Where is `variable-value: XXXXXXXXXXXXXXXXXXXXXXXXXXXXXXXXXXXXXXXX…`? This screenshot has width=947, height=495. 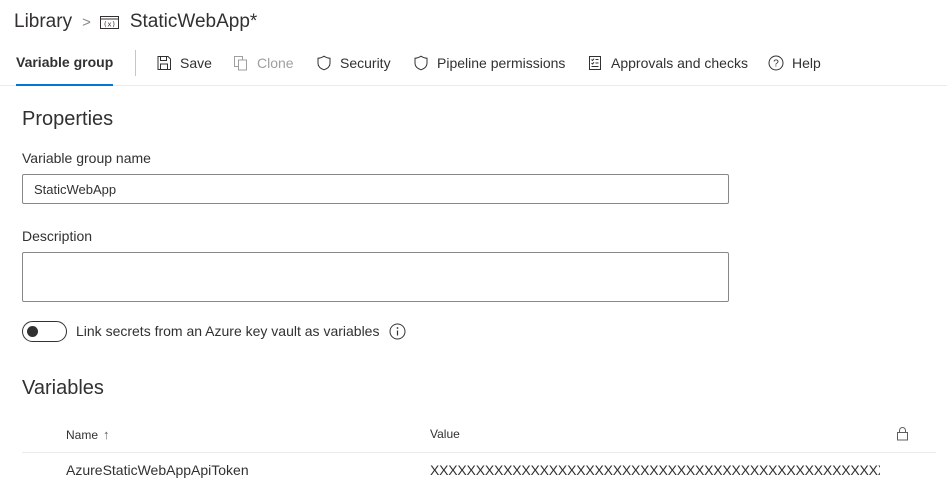 variable-value: XXXXXXXXXXXXXXXXXXXXXXXXXXXXXXXXXXXXXXXX… is located at coordinates (655, 470).